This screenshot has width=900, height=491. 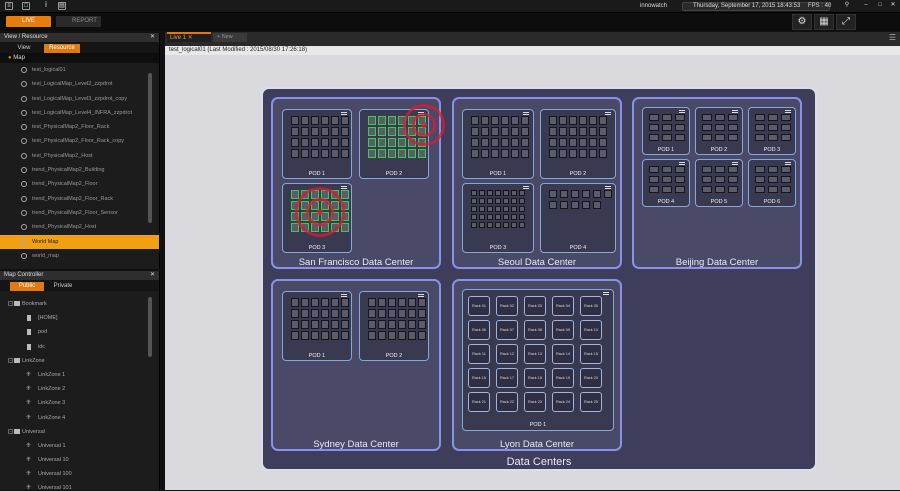 I want to click on tab-options-icon: ☰, so click(x=892, y=37).